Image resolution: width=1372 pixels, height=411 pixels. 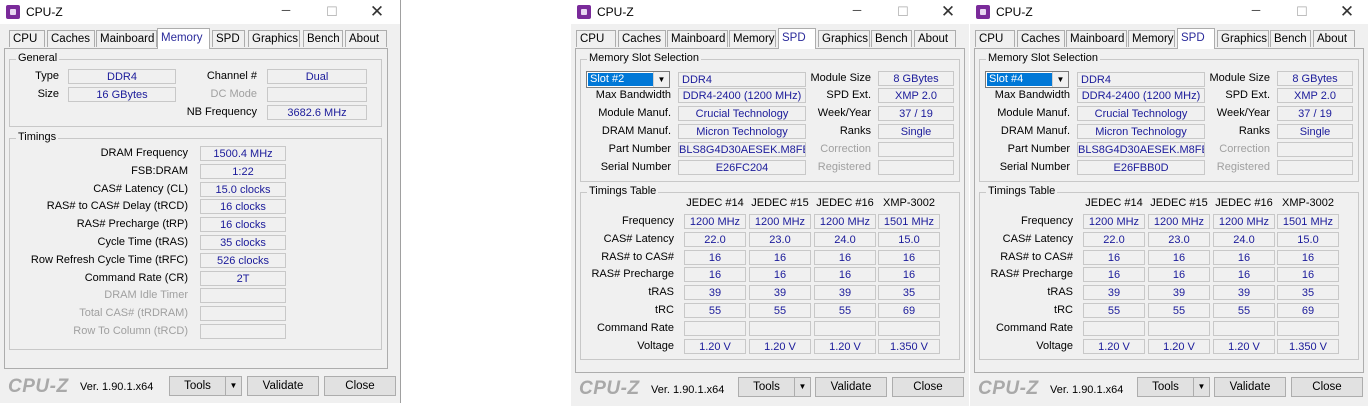 What do you see at coordinates (1027, 79) in the screenshot?
I see `slot-select: Slot #4 ▼` at bounding box center [1027, 79].